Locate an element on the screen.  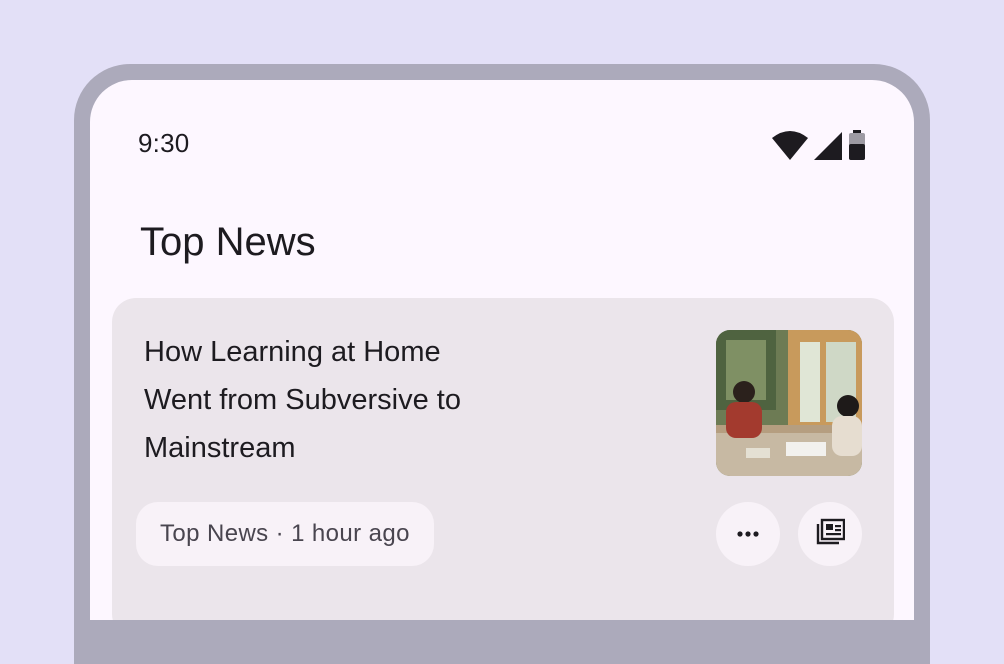
more-horiz-icon is located at coordinates (748, 534).